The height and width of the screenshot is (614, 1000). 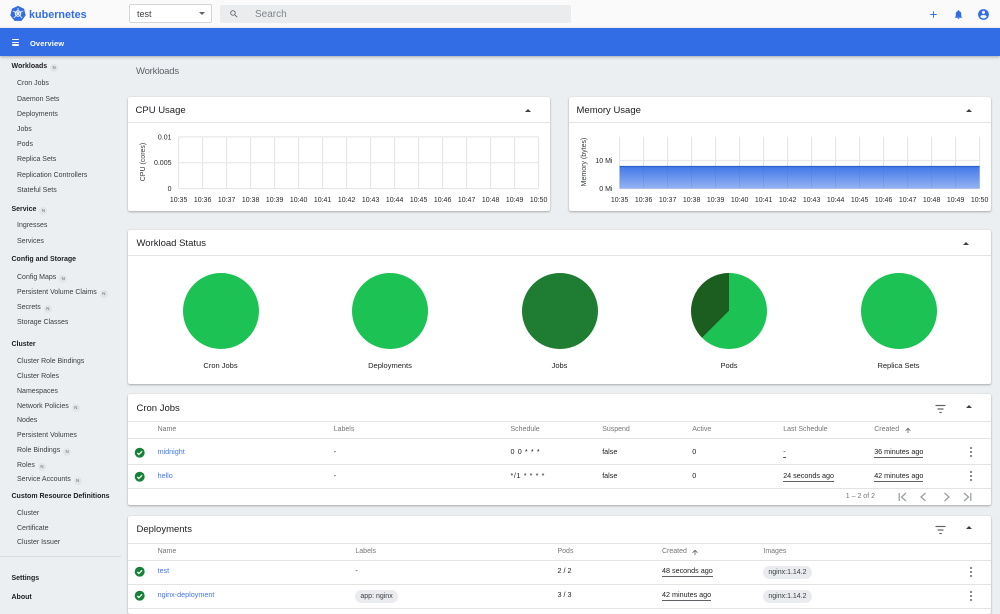 What do you see at coordinates (143, 162) in the screenshot?
I see `svg-text: CPU (cores)` at bounding box center [143, 162].